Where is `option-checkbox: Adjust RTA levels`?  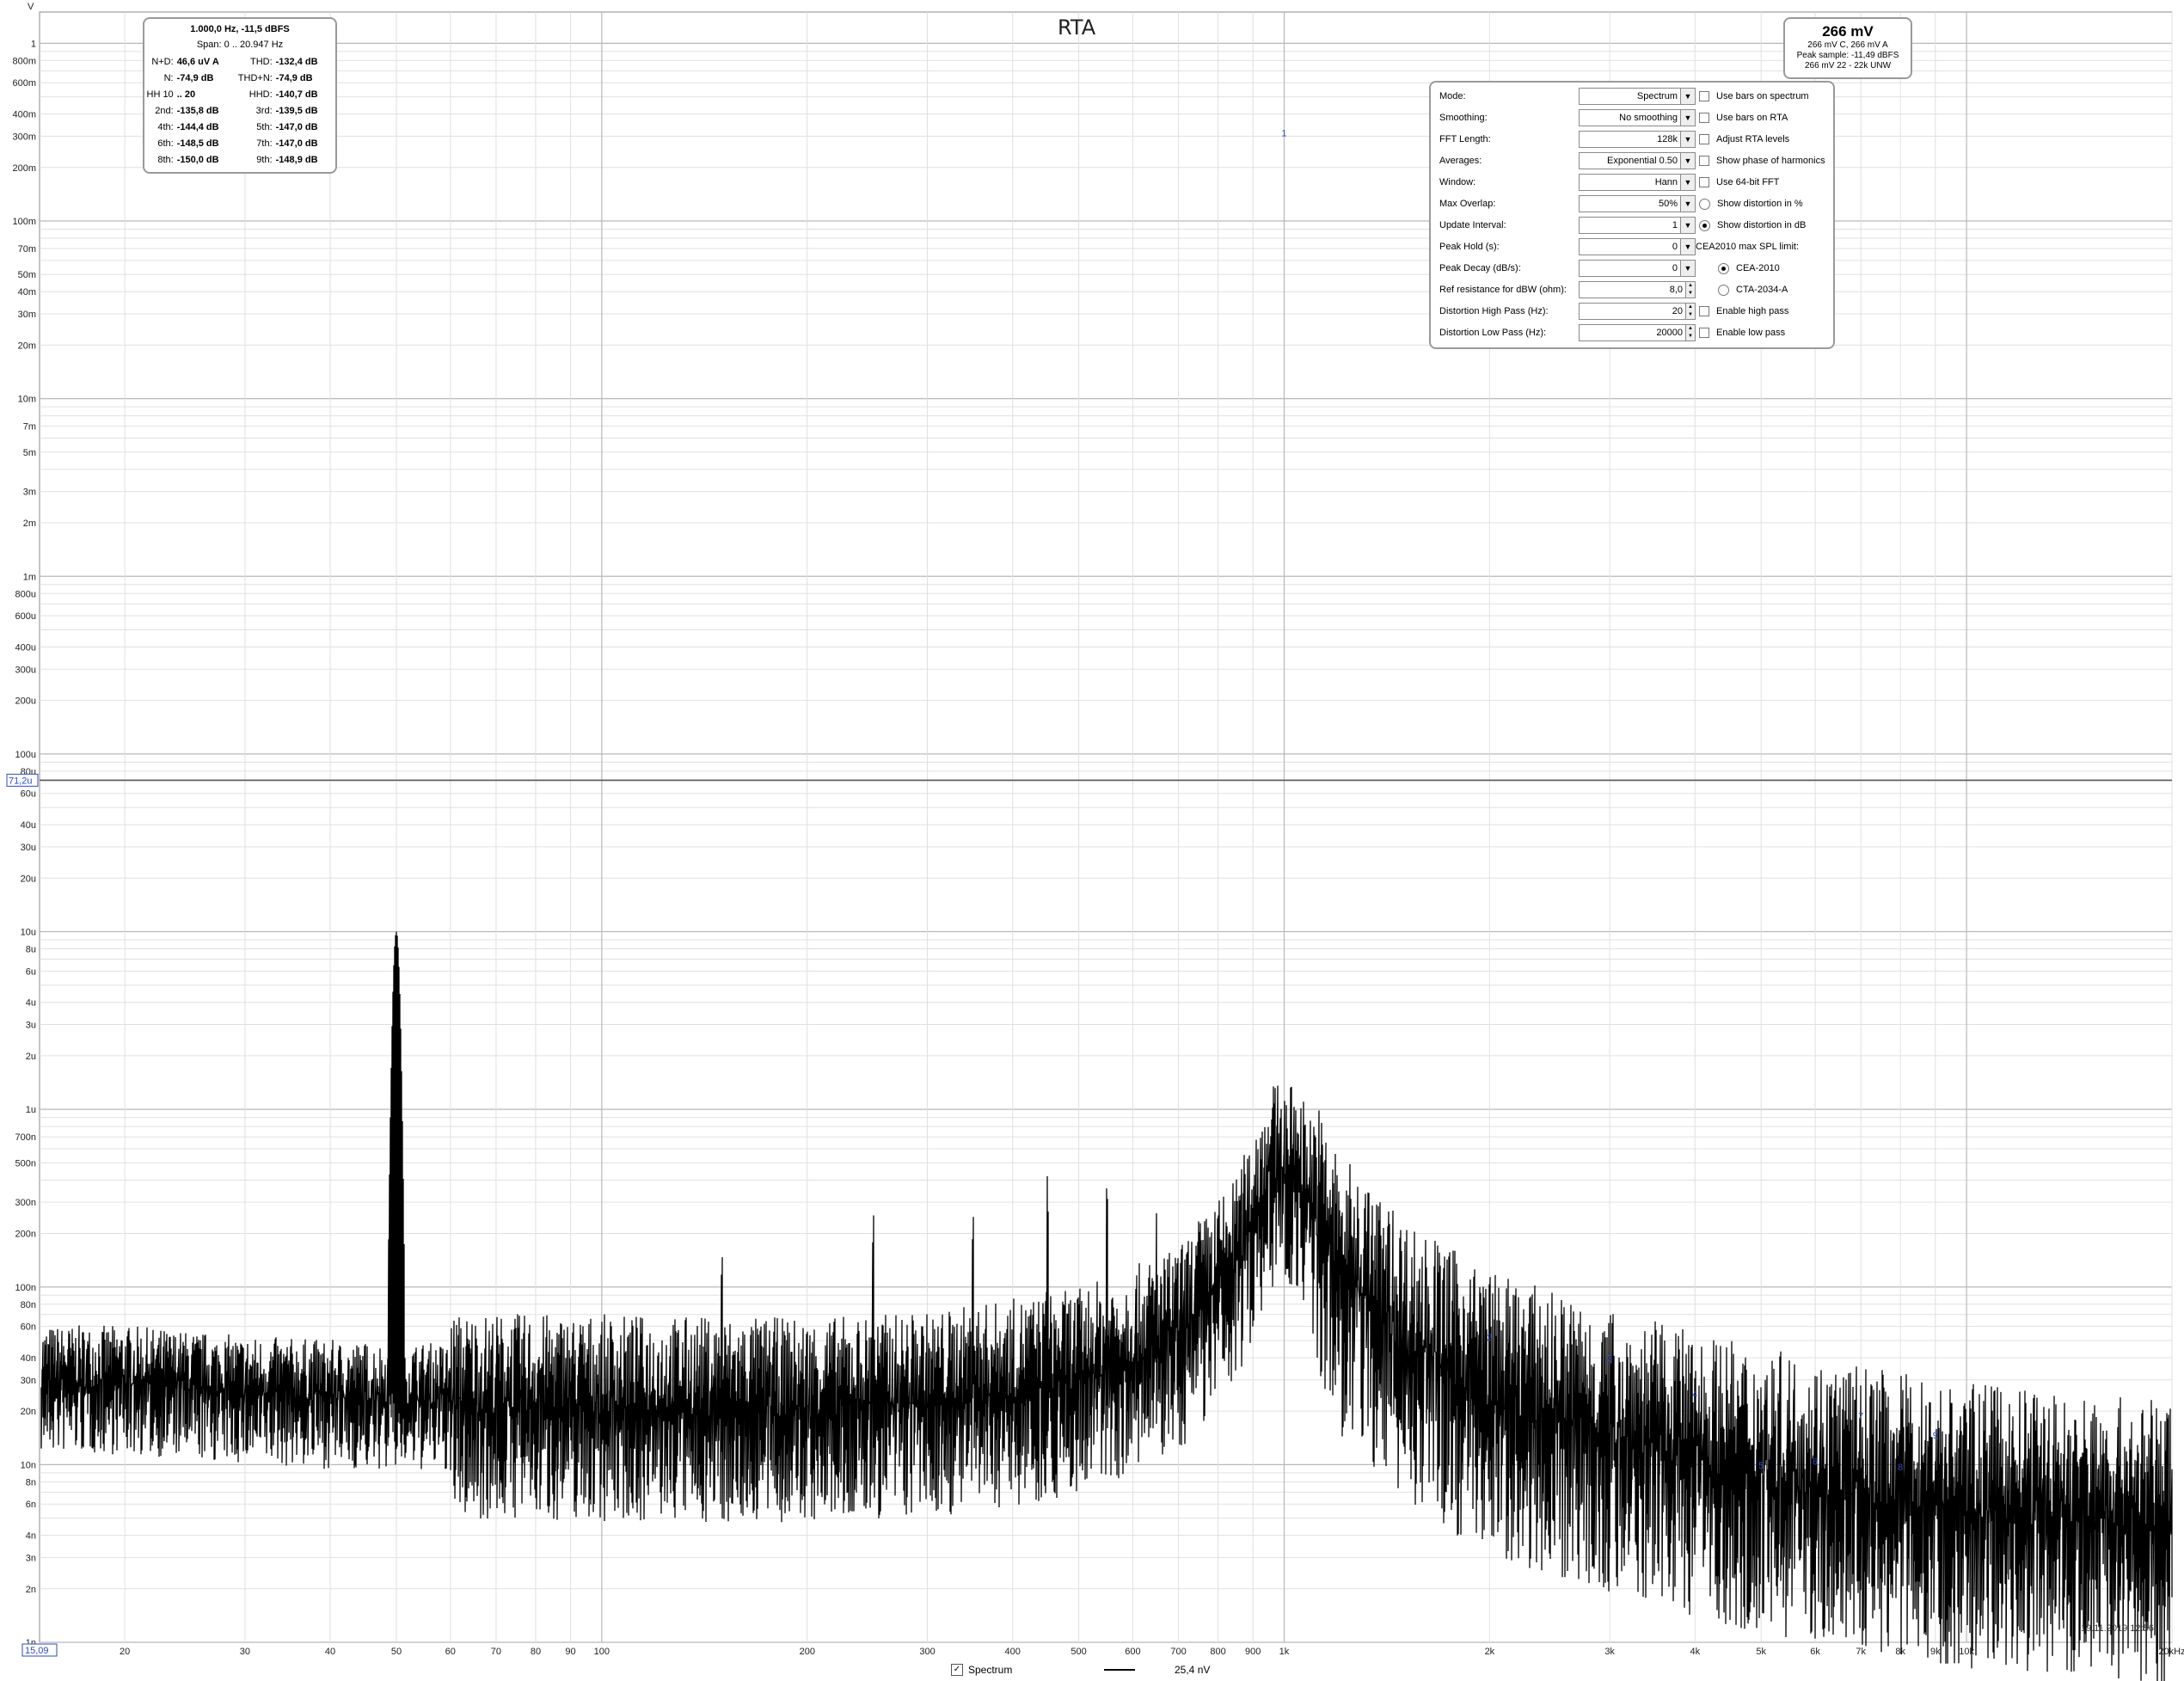 option-checkbox: Adjust RTA levels is located at coordinates (1744, 139).